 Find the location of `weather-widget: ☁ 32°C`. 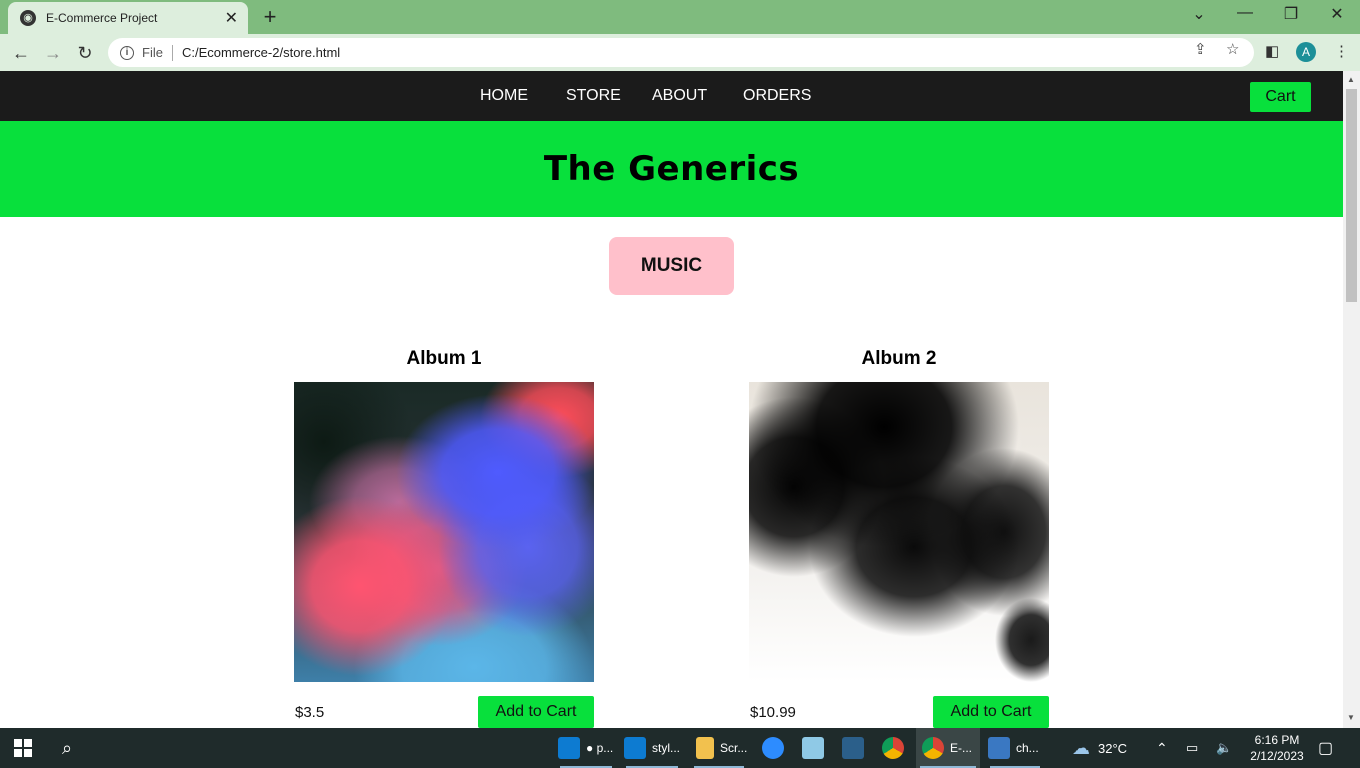

weather-widget: ☁ 32°C is located at coordinates (1099, 748).